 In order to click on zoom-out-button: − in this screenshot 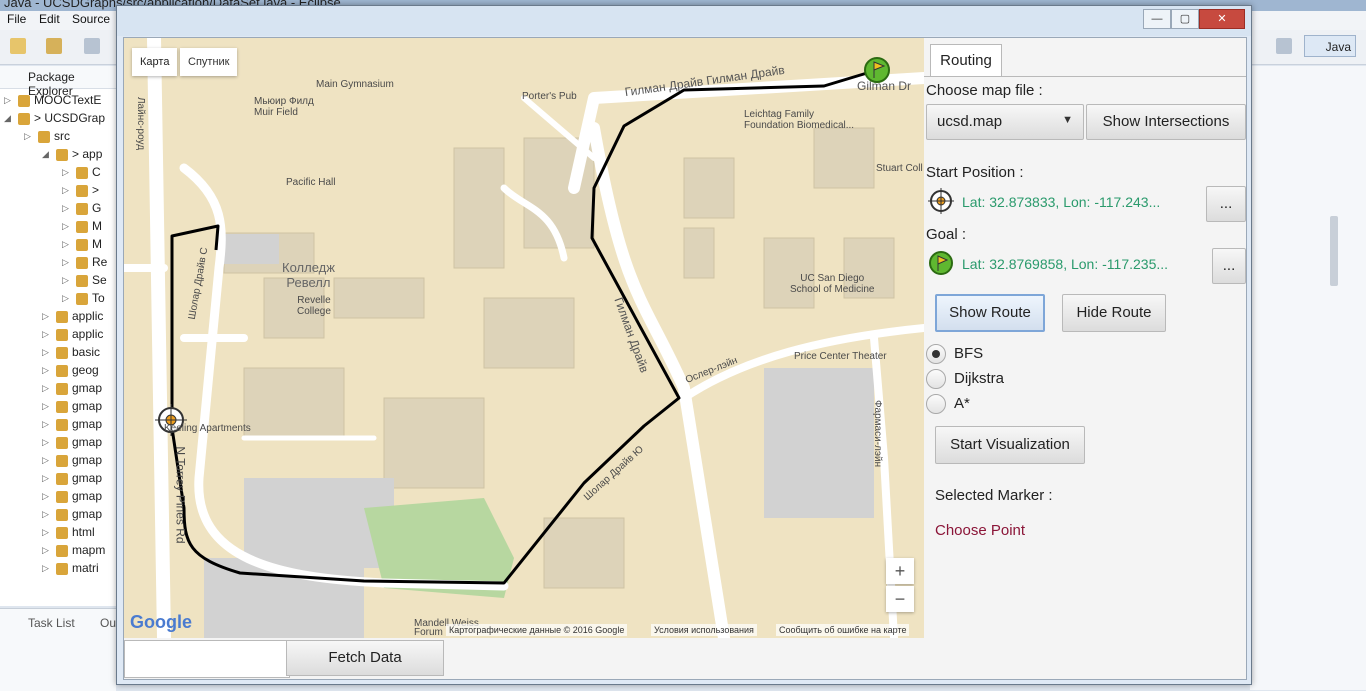, I will do `click(900, 599)`.